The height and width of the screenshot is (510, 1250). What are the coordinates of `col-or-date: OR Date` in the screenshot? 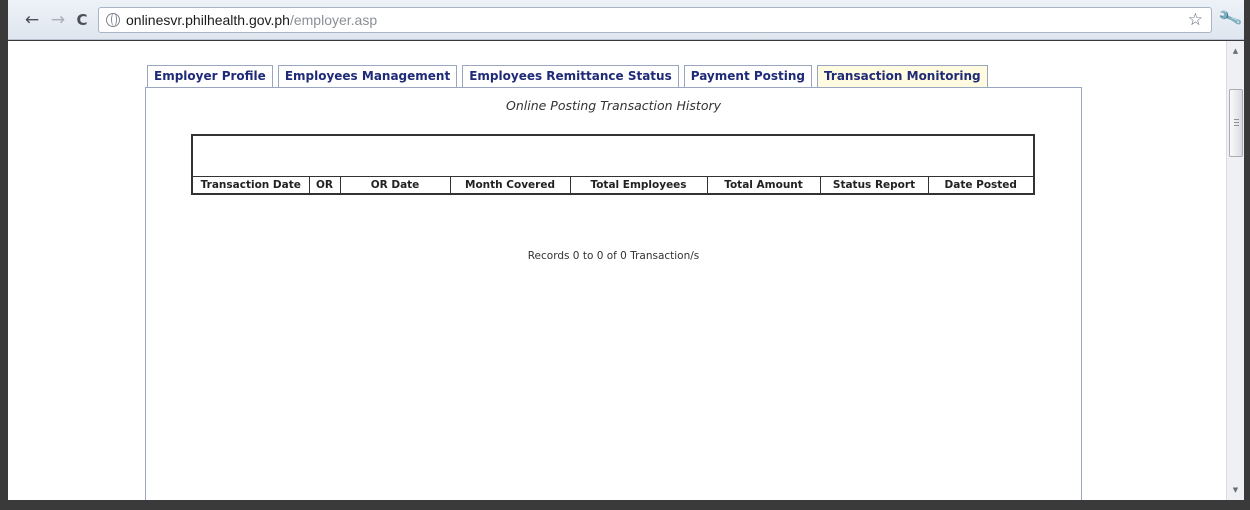 It's located at (394, 185).